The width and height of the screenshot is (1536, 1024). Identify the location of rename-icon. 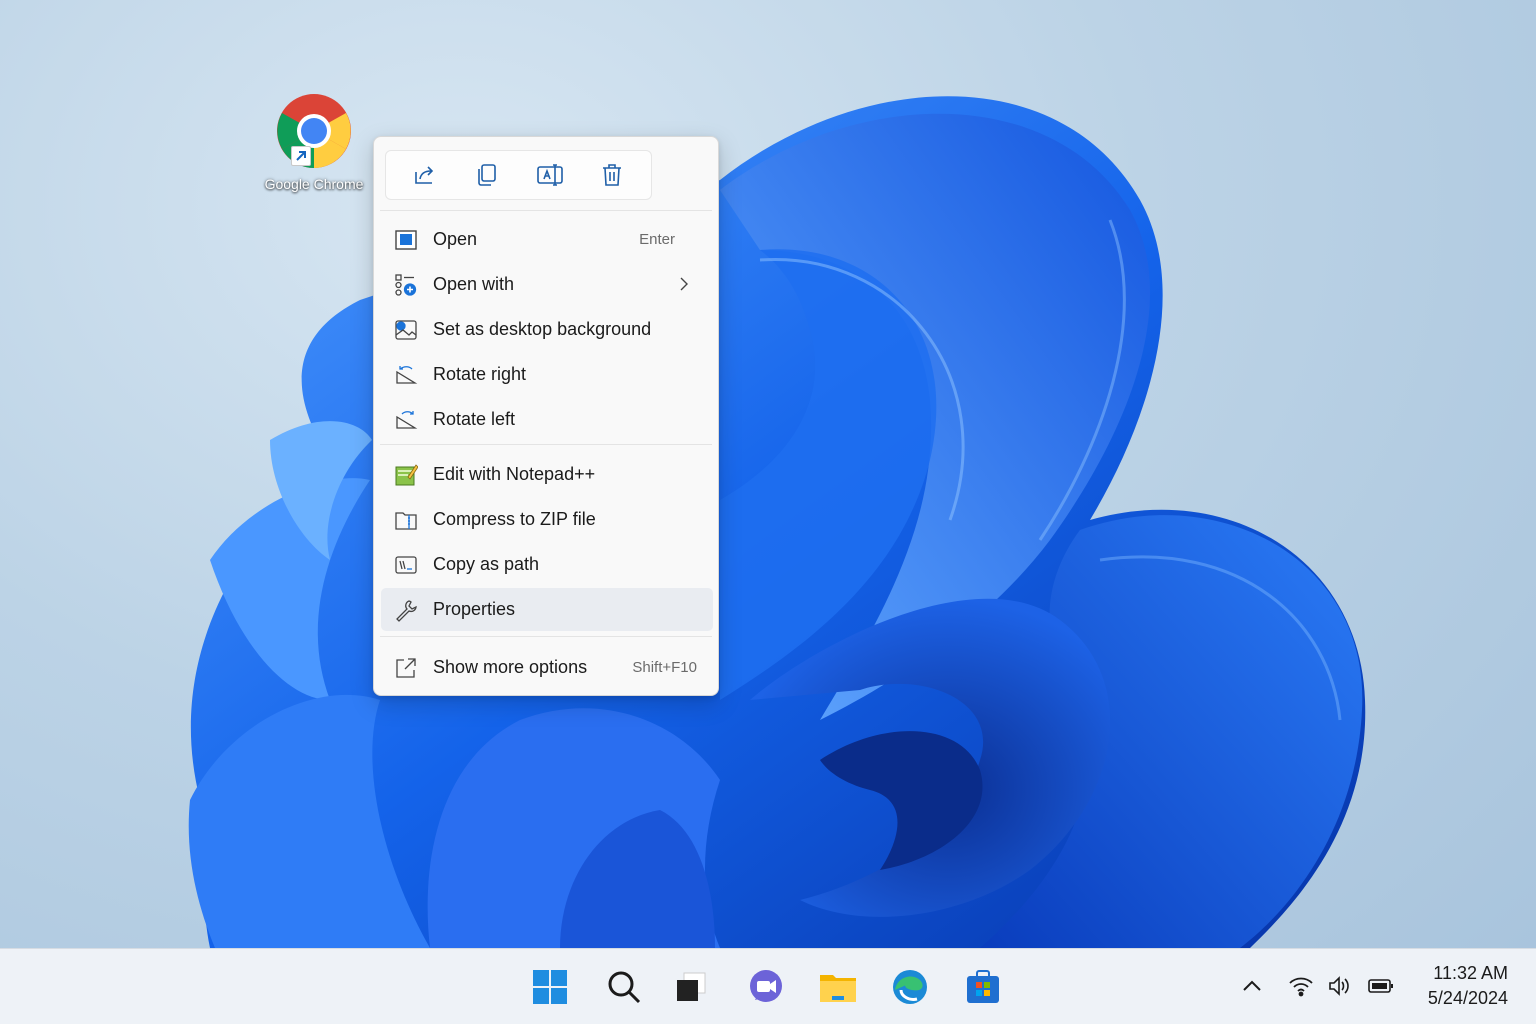
(549, 175).